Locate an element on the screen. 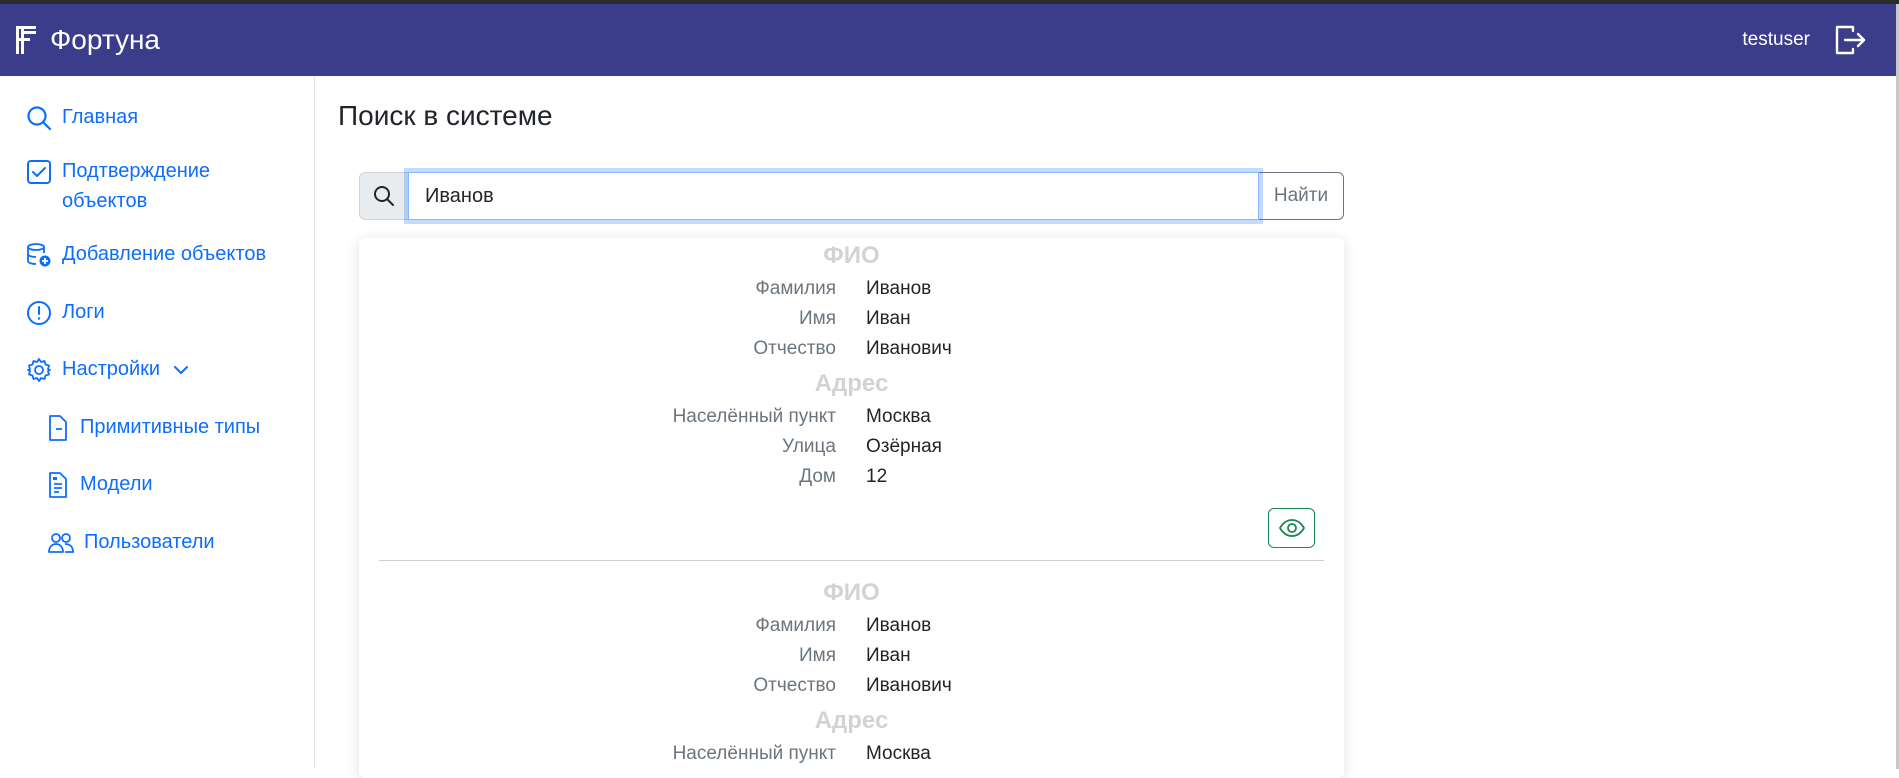  database-add-icon is located at coordinates (39, 255).